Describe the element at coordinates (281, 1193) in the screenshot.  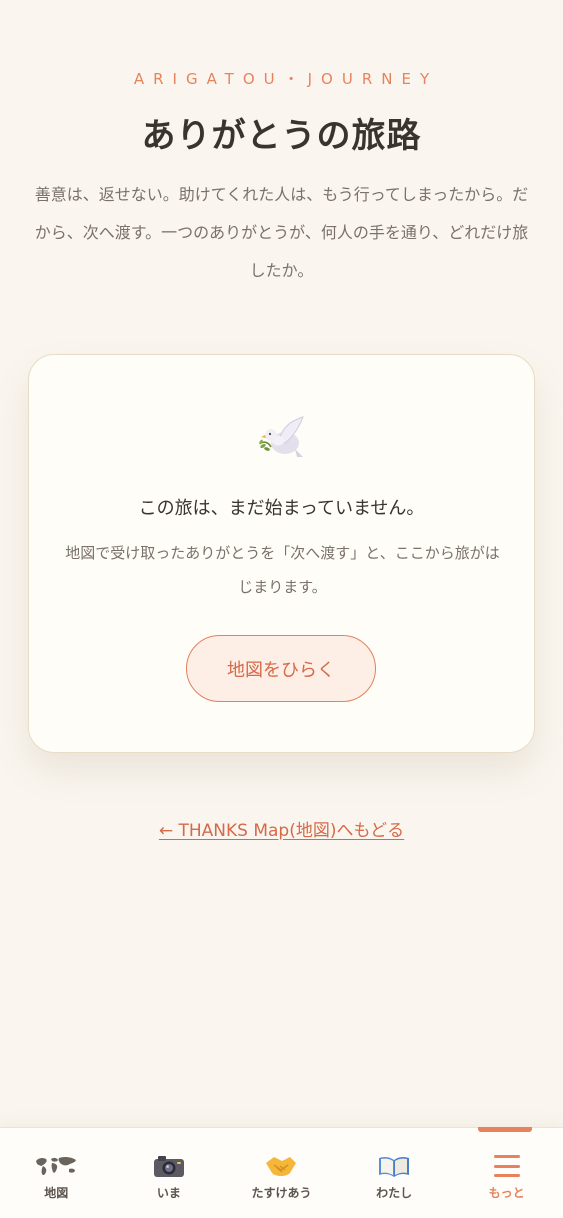
I see `tab-label-help: たすけあう` at that location.